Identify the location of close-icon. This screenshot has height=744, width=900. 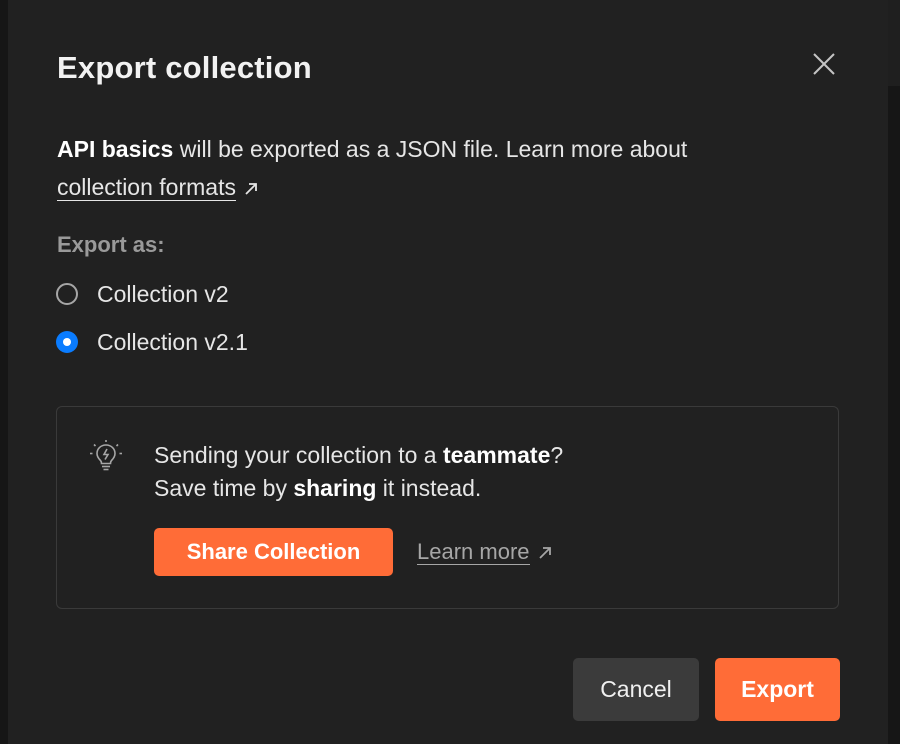
(824, 64).